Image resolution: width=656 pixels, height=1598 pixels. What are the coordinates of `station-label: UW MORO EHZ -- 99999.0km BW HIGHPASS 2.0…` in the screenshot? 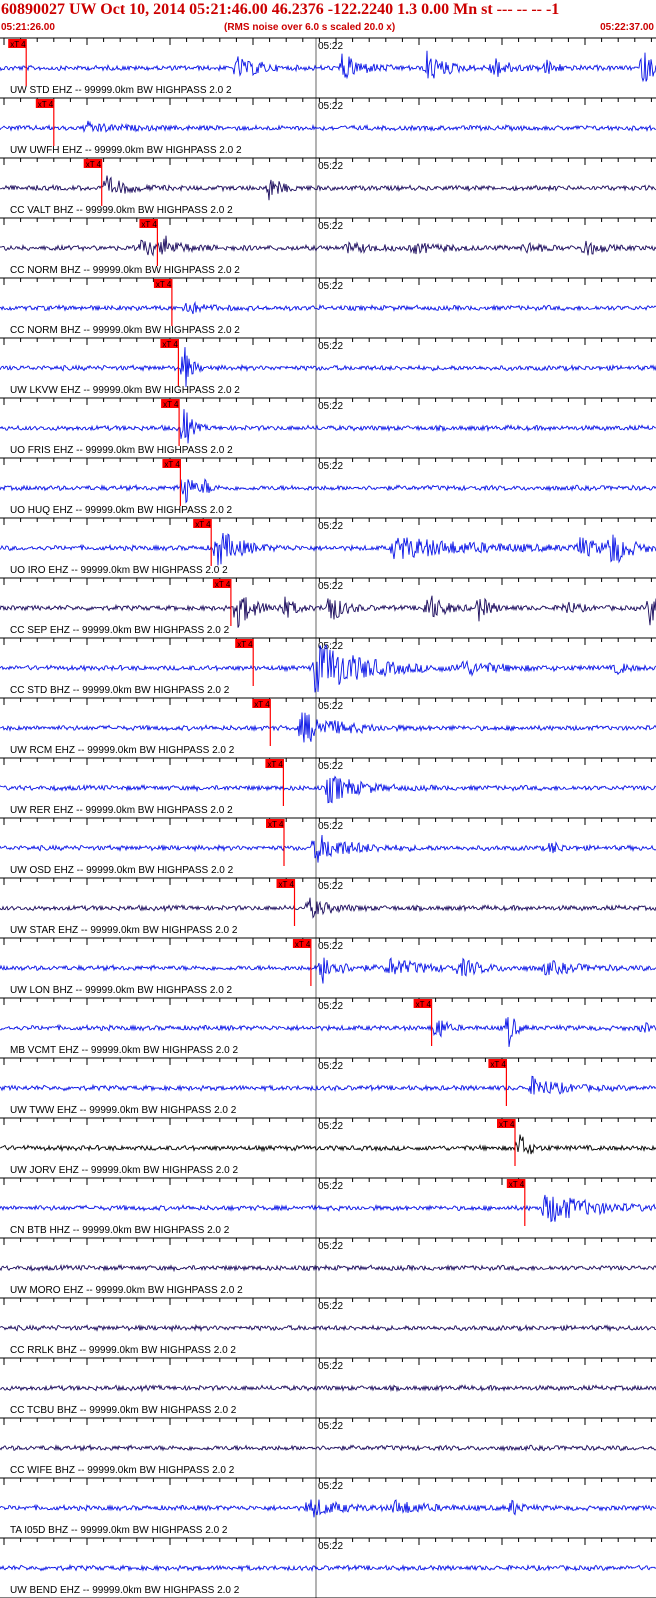 It's located at (126, 1290).